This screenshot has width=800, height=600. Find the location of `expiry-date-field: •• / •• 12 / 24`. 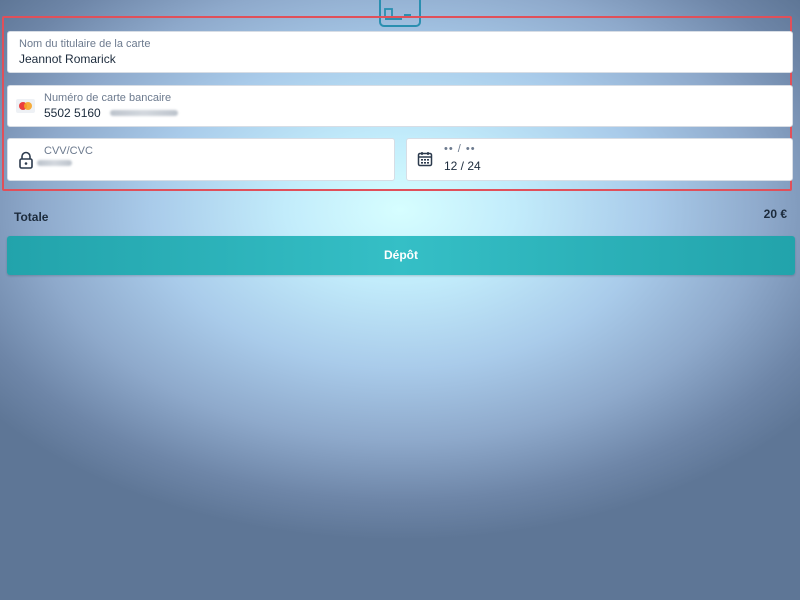

expiry-date-field: •• / •• 12 / 24 is located at coordinates (599, 159).